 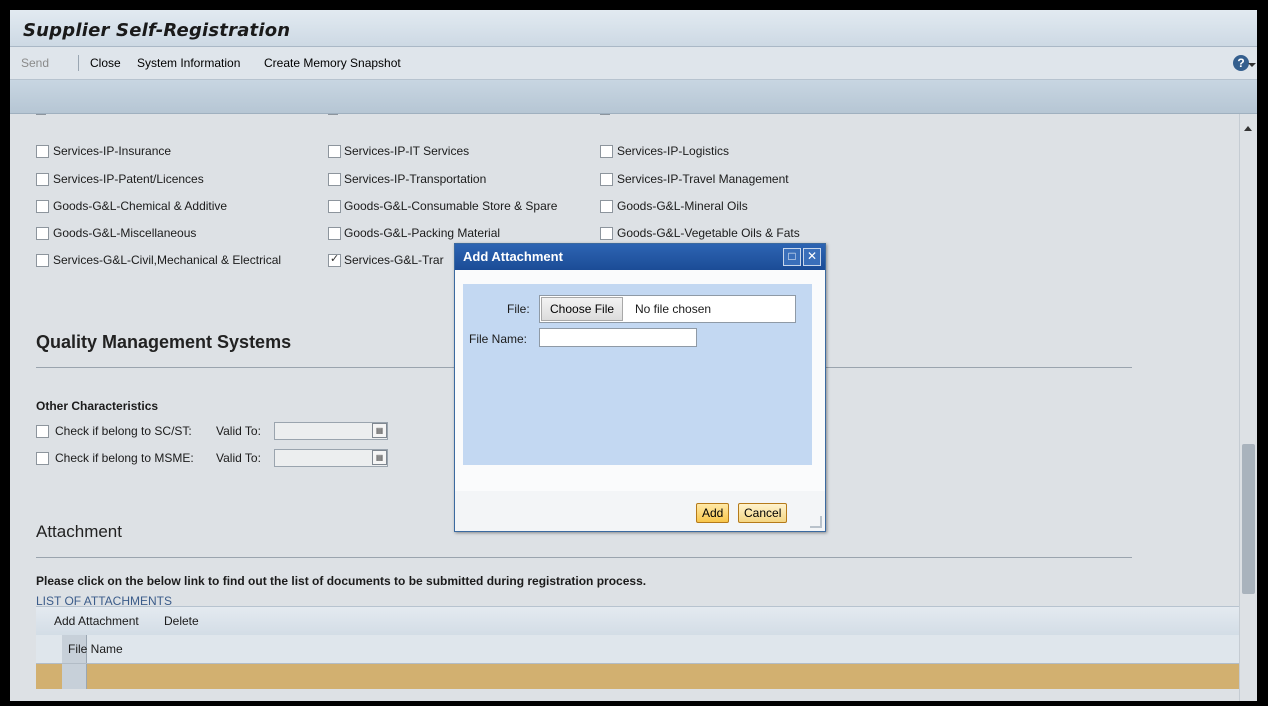 What do you see at coordinates (633, 28) in the screenshot?
I see `title-bar: Supplier Self-Registration` at bounding box center [633, 28].